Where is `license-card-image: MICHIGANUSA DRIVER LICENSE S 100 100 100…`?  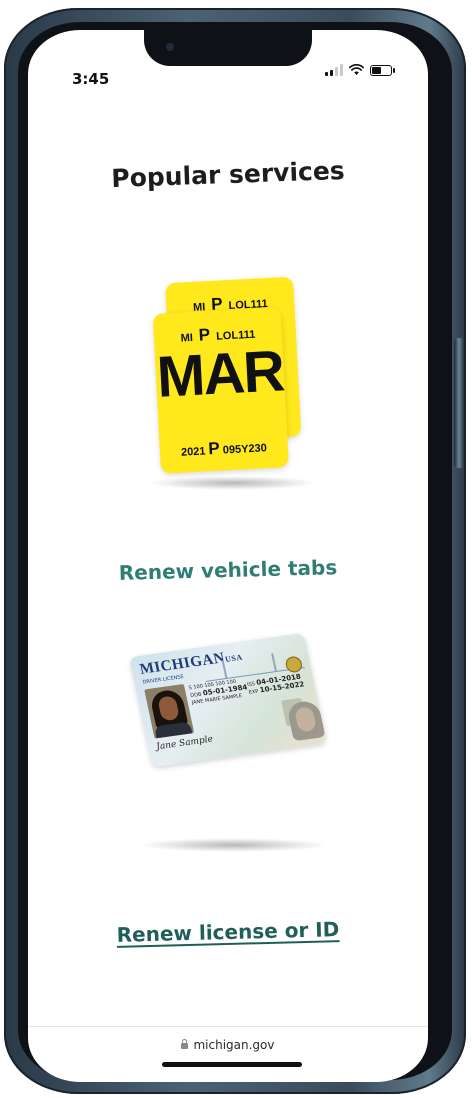 license-card-image: MICHIGANUSA DRIVER LICENSE S 100 100 100… is located at coordinates (228, 700).